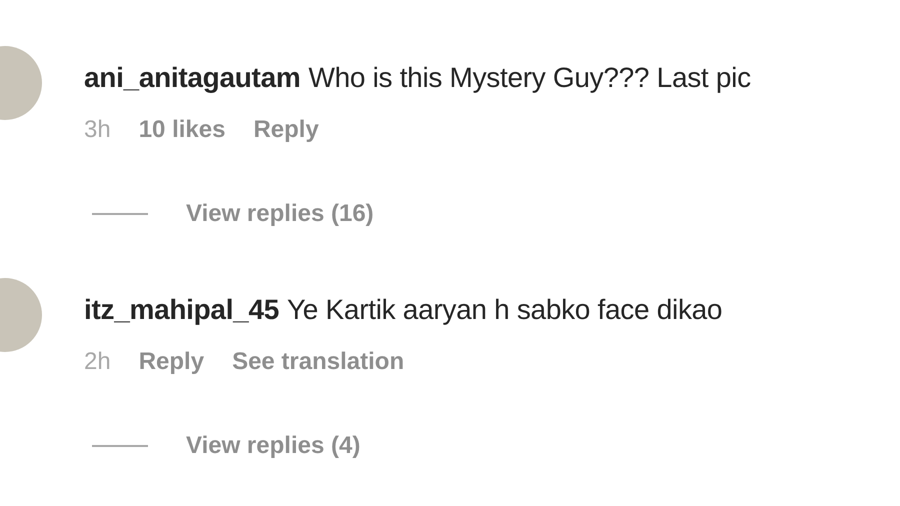  Describe the element at coordinates (182, 130) in the screenshot. I see `comment-action: 10 likes` at that location.